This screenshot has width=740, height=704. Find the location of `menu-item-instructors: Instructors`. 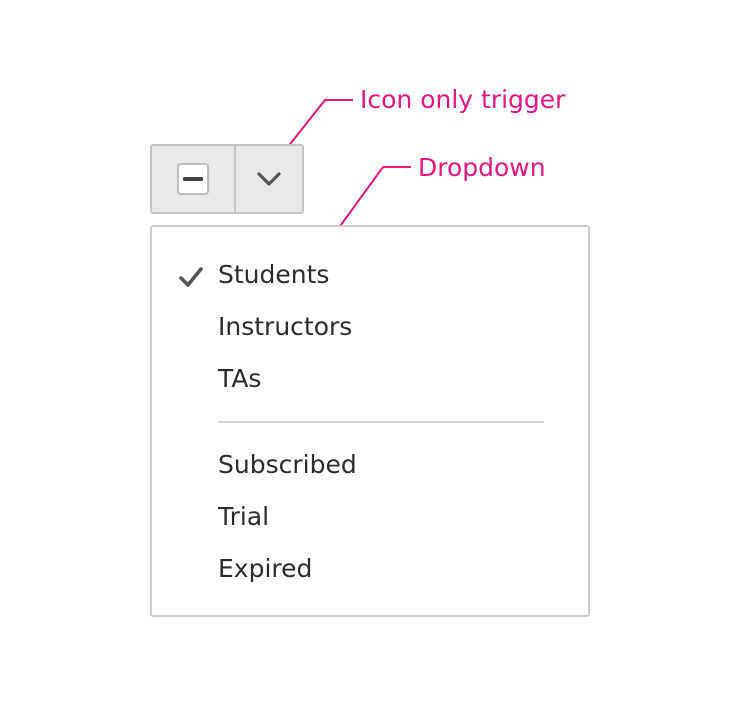

menu-item-instructors: Instructors is located at coordinates (370, 327).